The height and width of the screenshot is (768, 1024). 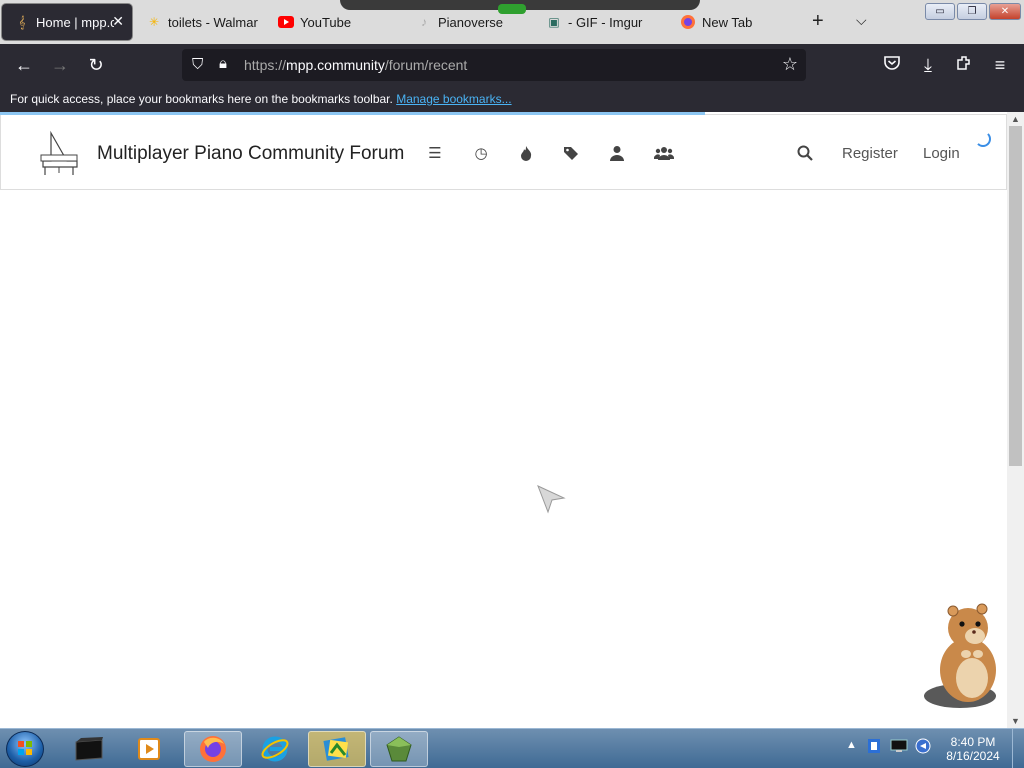 I want to click on tray-app-icon, so click(x=874, y=747).